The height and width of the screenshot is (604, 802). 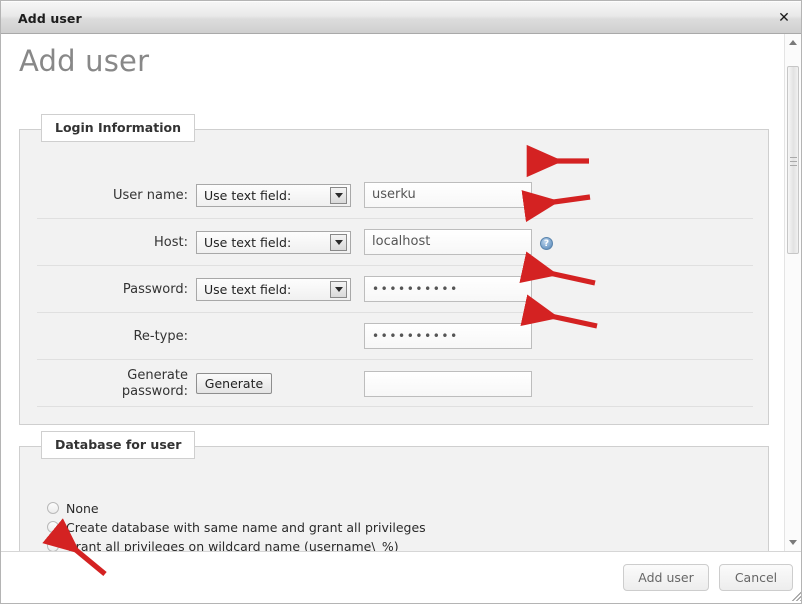 I want to click on username-input: userku, so click(x=448, y=195).